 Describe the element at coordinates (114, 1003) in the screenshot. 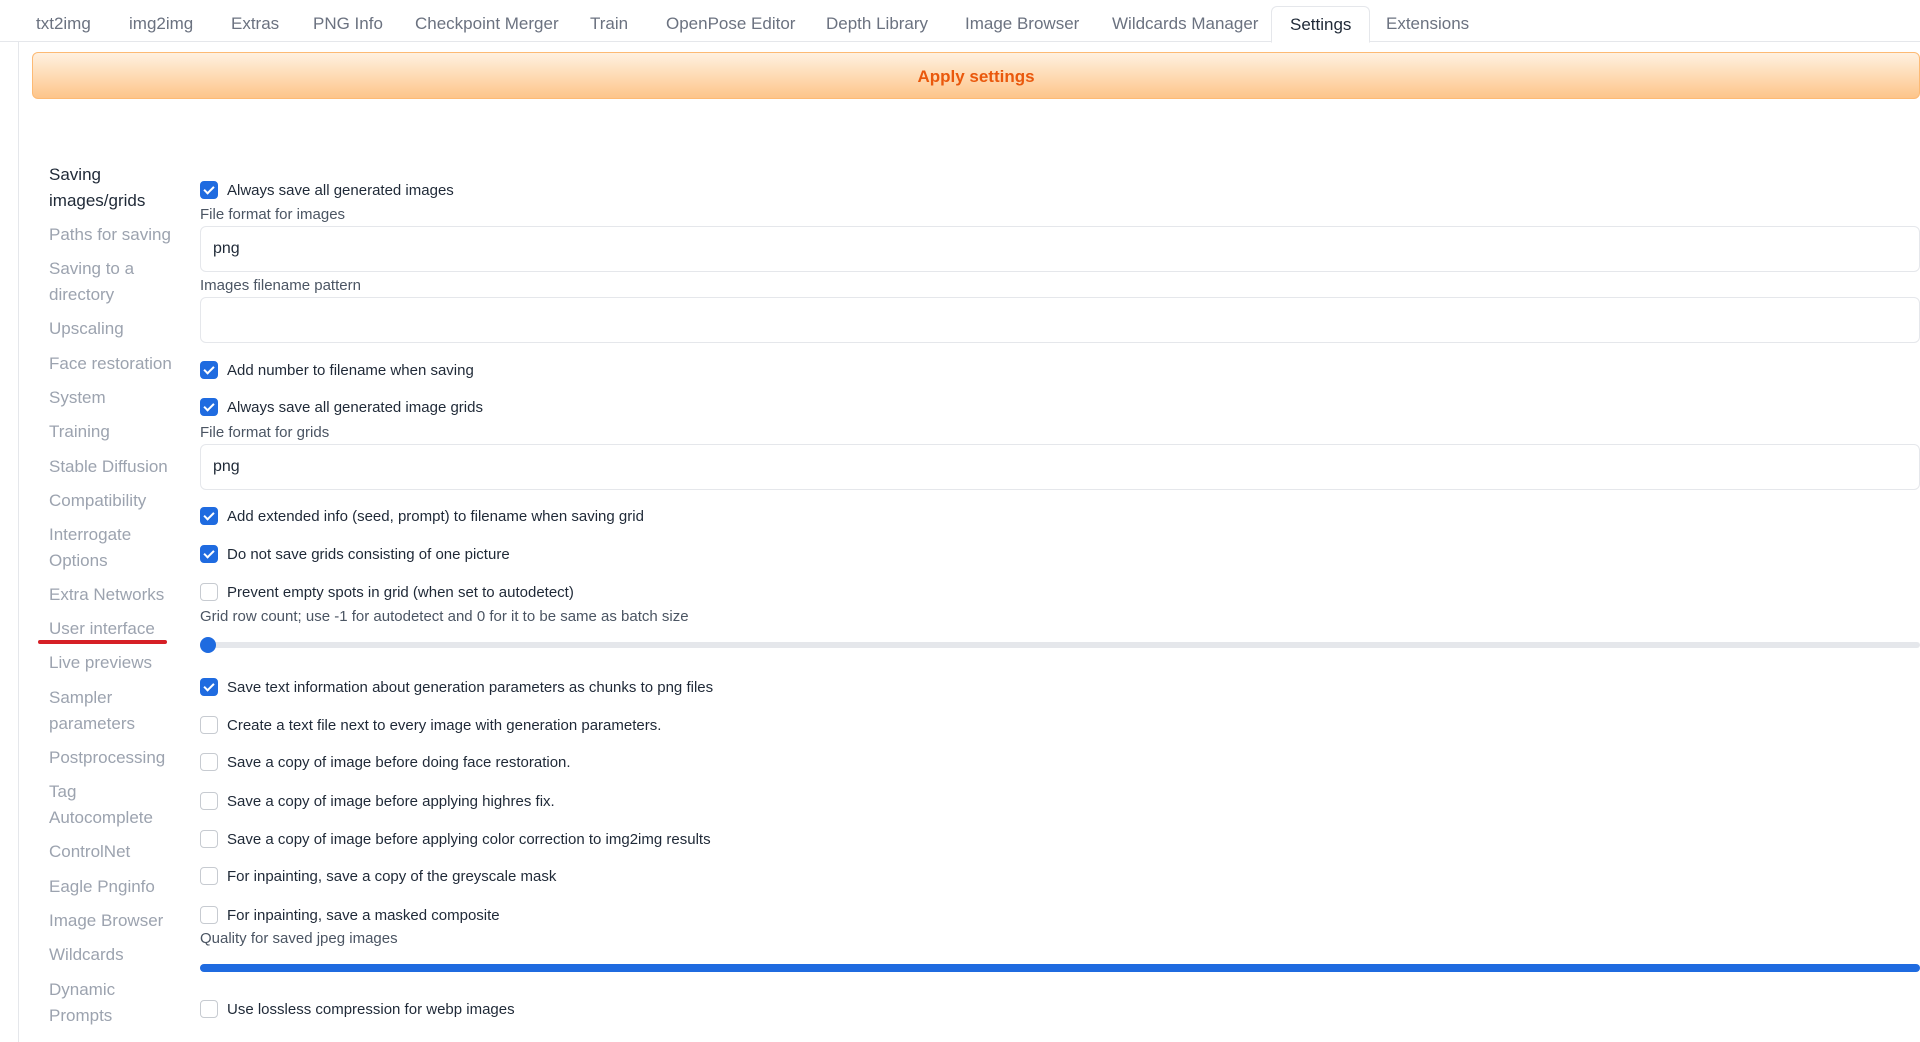

I see `sidebar-item-dynamic-prompts: Dynamic Prompts` at that location.